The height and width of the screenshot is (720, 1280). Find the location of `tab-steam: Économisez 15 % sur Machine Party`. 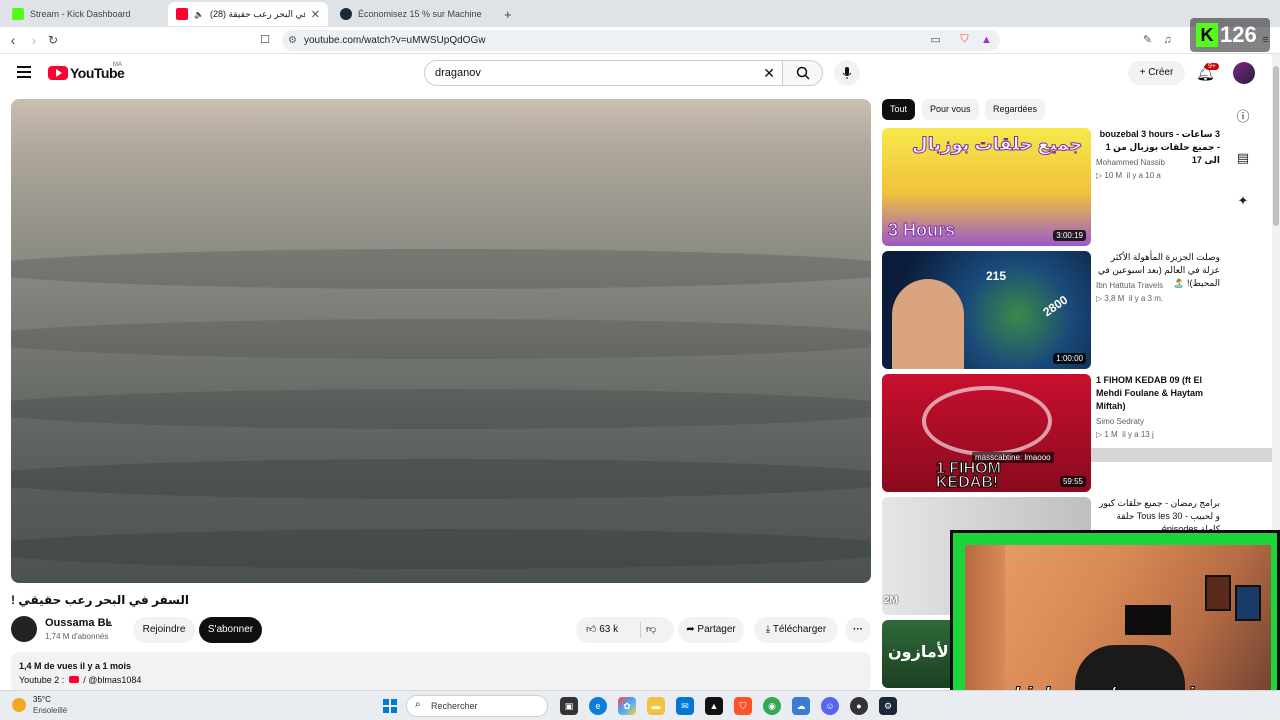

tab-steam: Économisez 15 % sur Machine Party is located at coordinates (412, 14).